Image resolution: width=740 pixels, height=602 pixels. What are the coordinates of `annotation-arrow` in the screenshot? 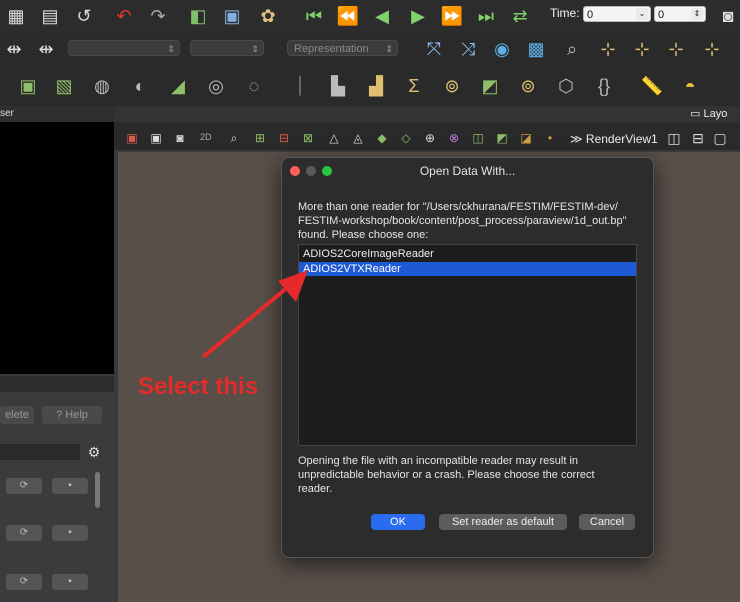 It's located at (254, 314).